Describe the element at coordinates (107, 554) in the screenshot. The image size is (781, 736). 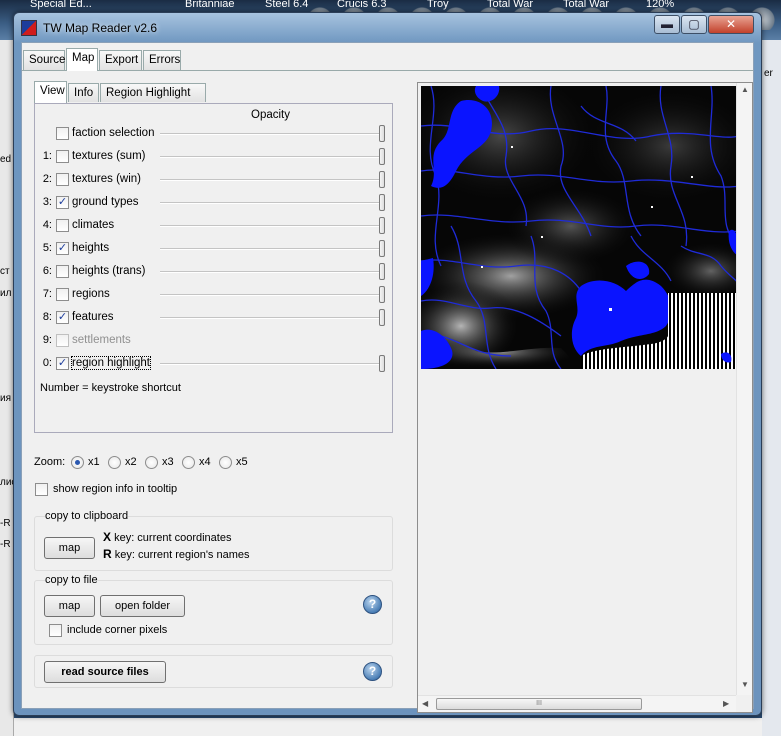
I see `r-key: R` at that location.